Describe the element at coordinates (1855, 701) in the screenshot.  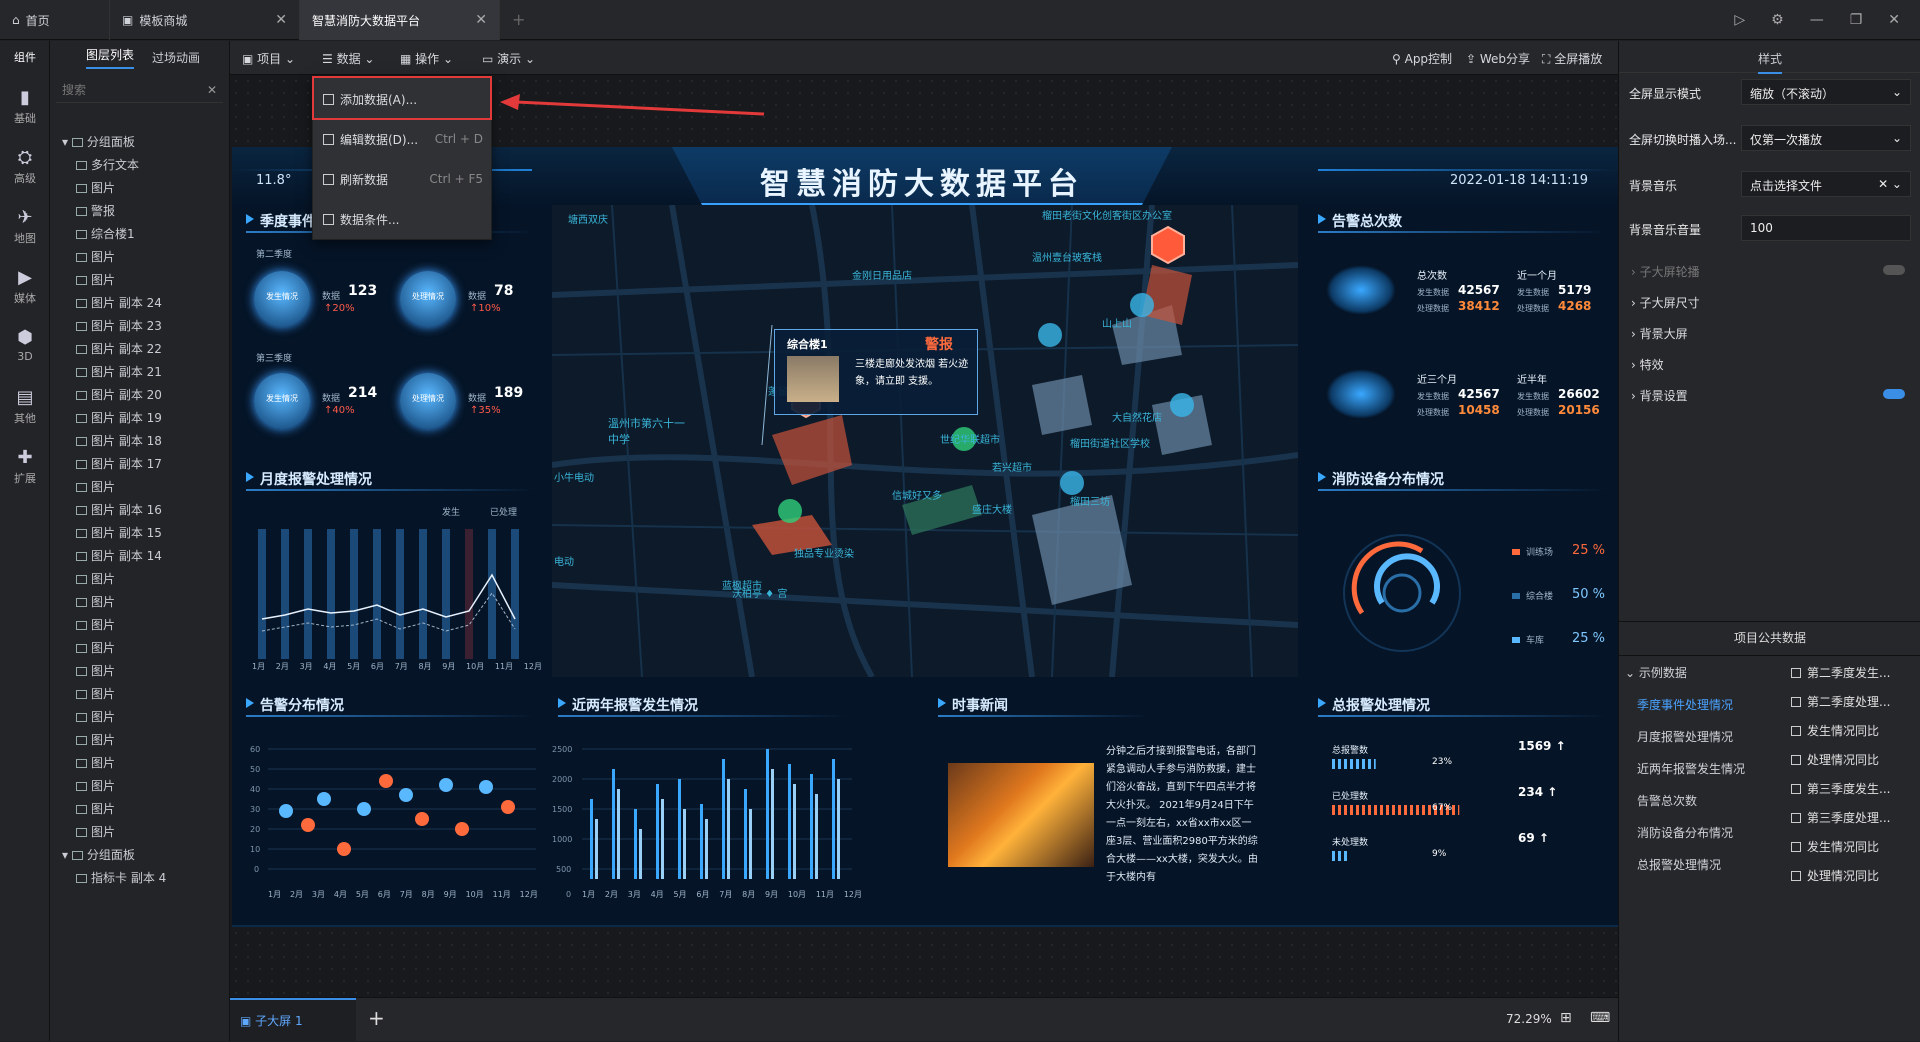
I see `data-field: 第二季度处理...123` at that location.